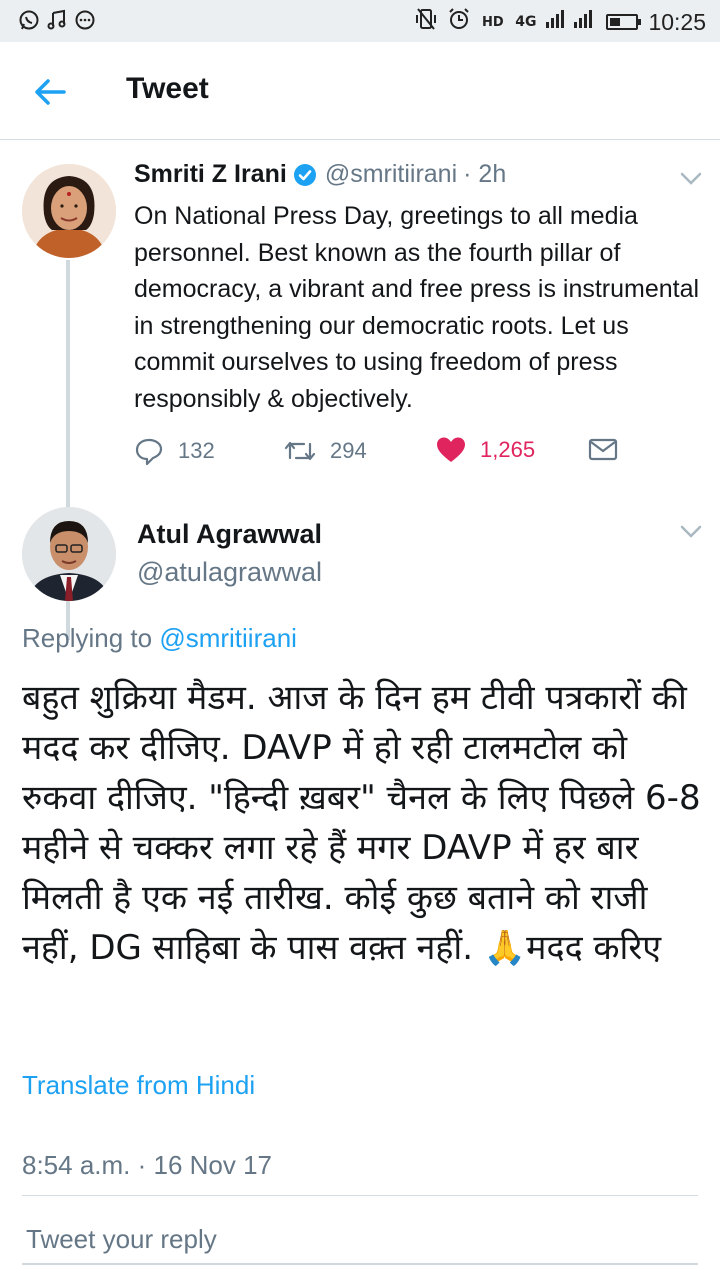 The image size is (720, 1280). What do you see at coordinates (149, 451) in the screenshot?
I see `reply-icon` at bounding box center [149, 451].